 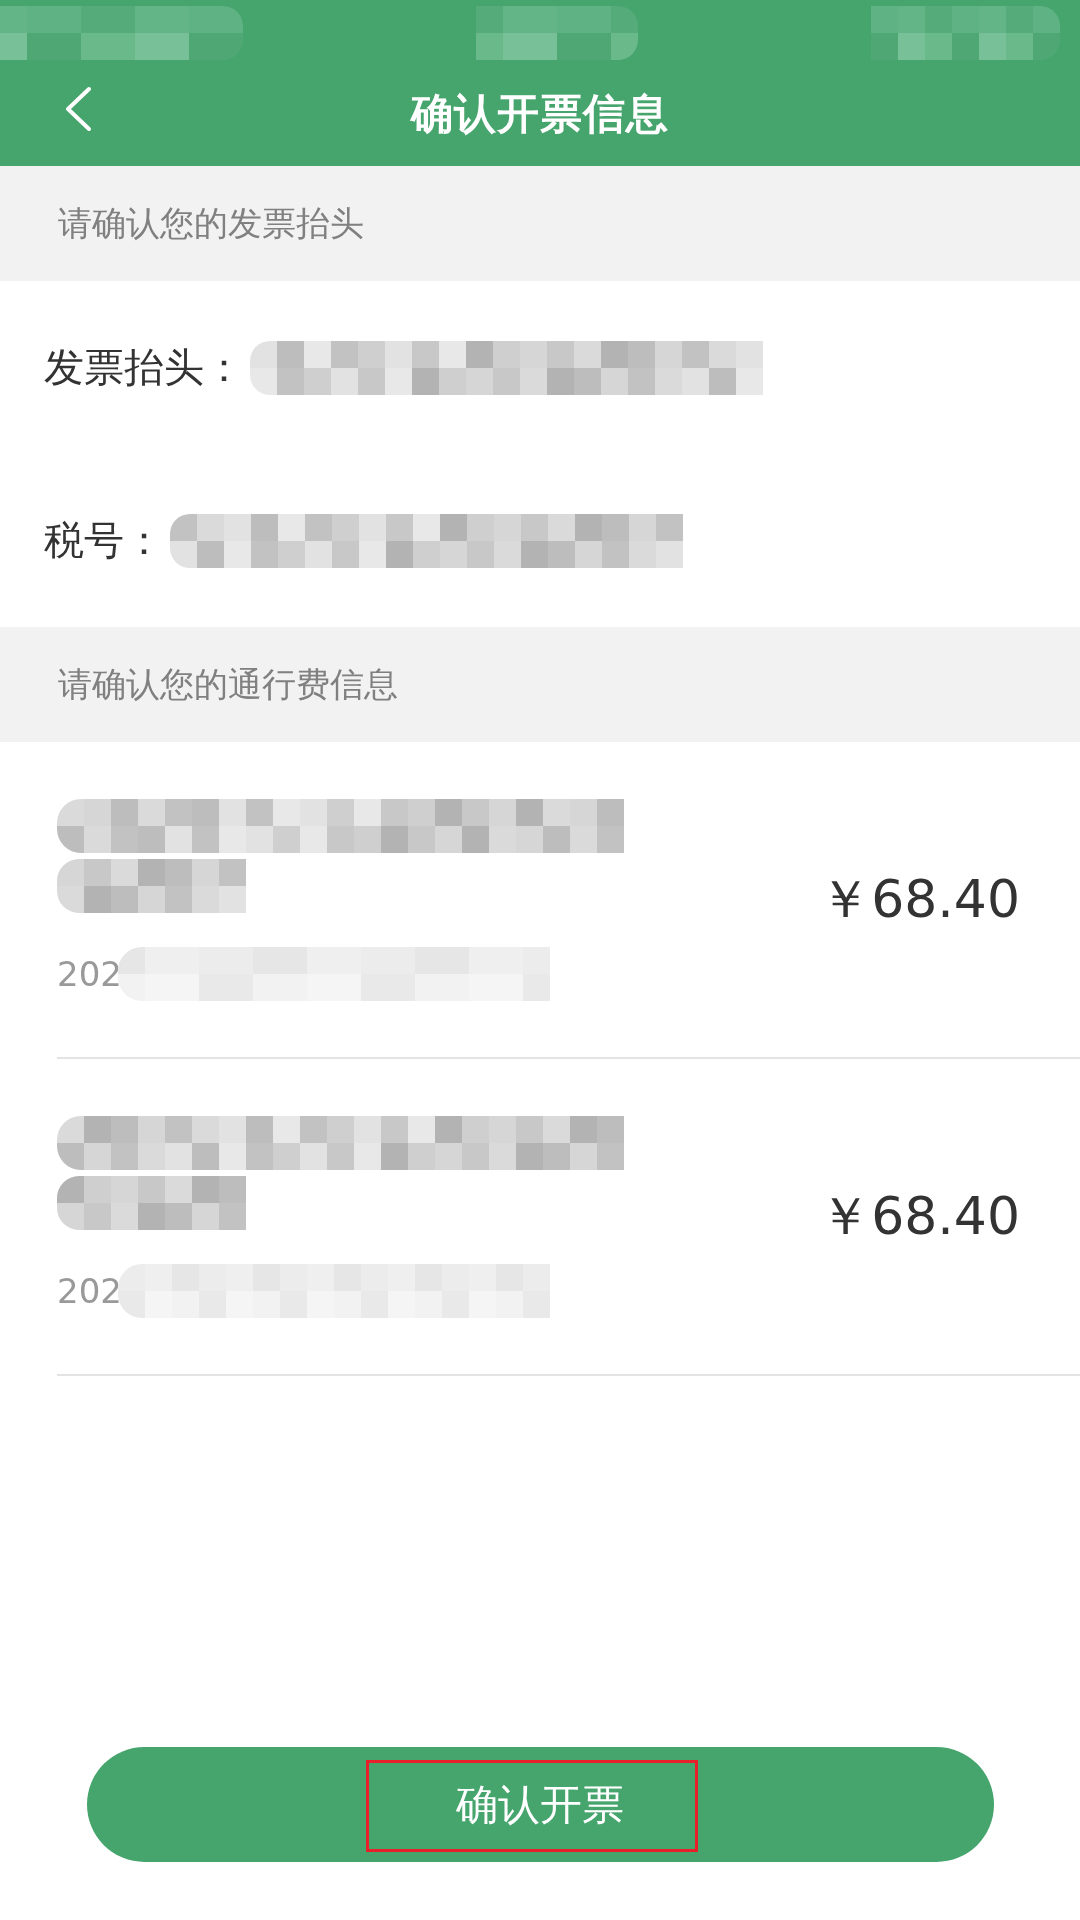 What do you see at coordinates (211, 223) in the screenshot?
I see `section-heading: 请确认您的发票抬头` at bounding box center [211, 223].